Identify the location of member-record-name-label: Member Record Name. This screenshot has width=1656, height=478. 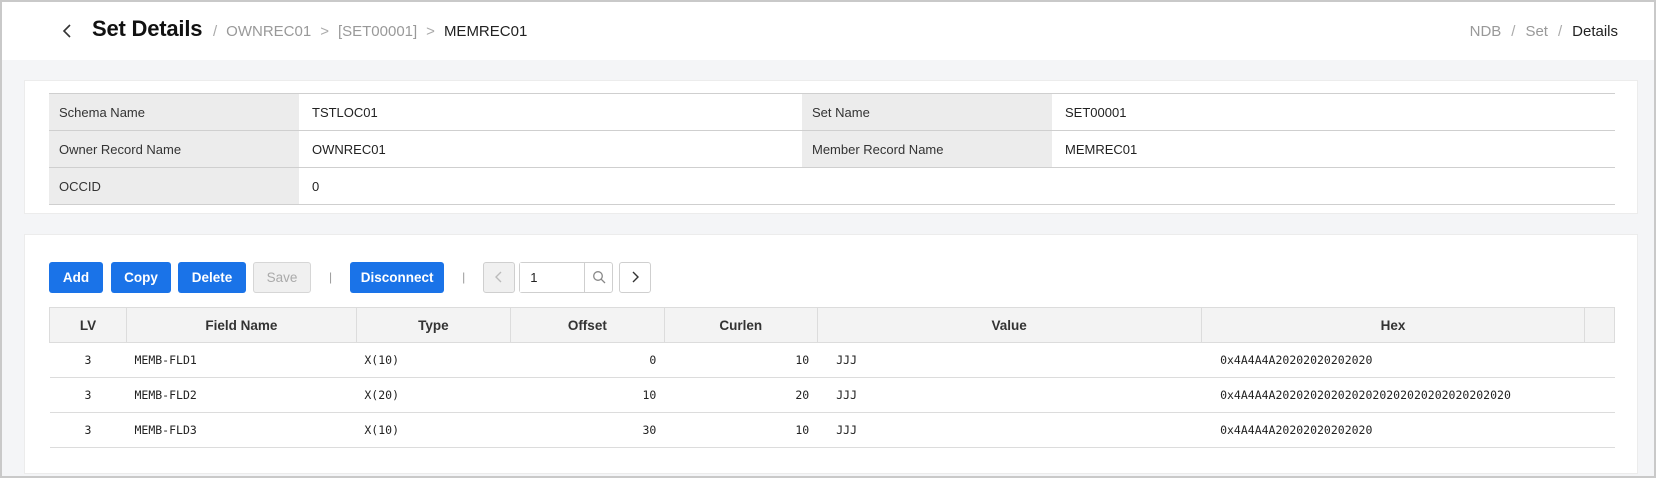
(927, 149).